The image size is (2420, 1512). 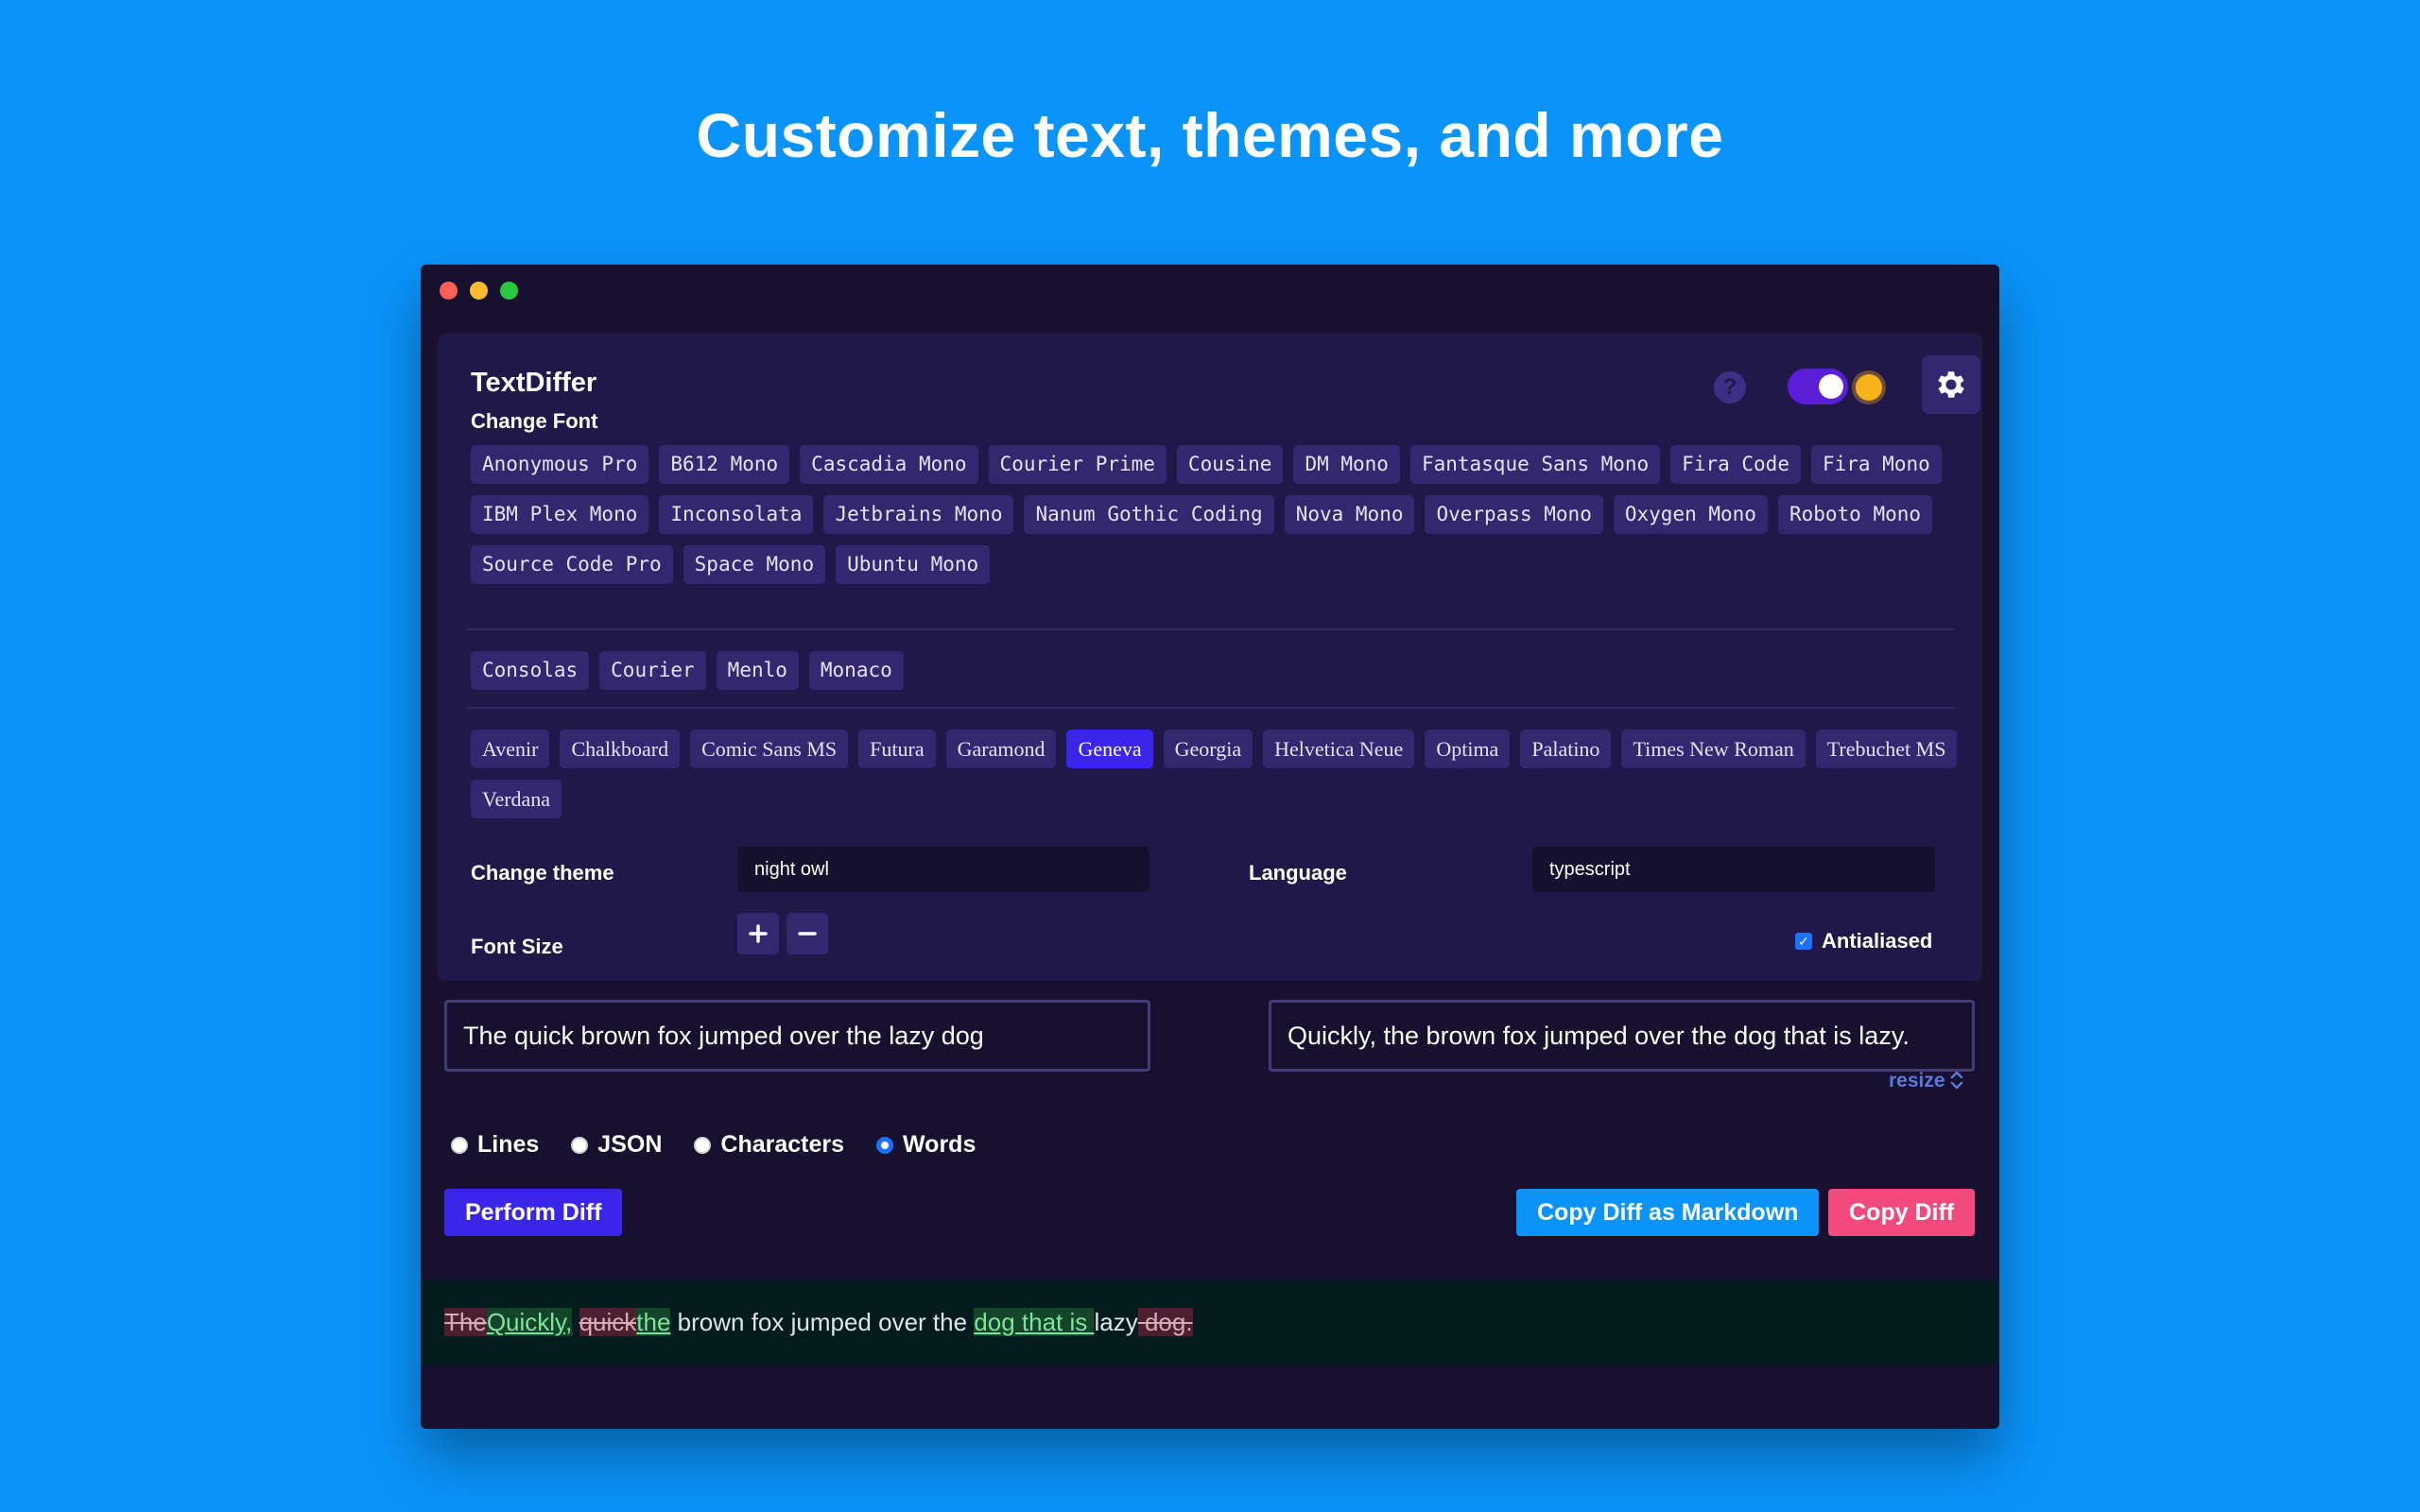 I want to click on font-chip: Roboto Mono, so click(x=1855, y=514).